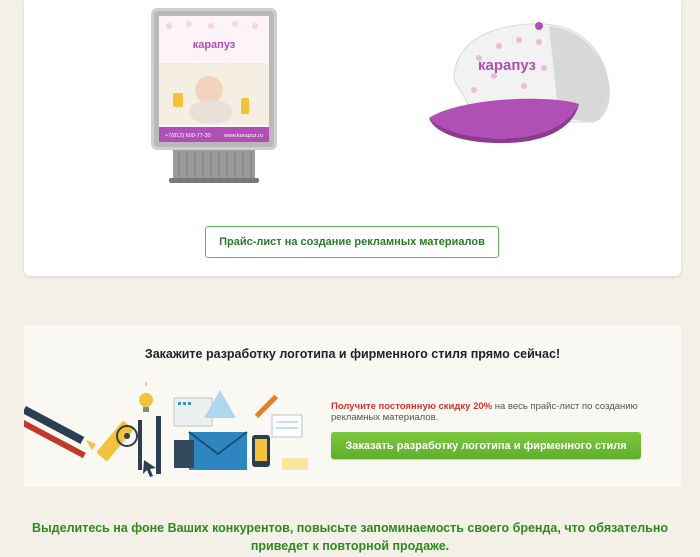 The width and height of the screenshot is (700, 557). Describe the element at coordinates (243, 136) in the screenshot. I see `stand-site-text: www.karapuz.ru` at that location.